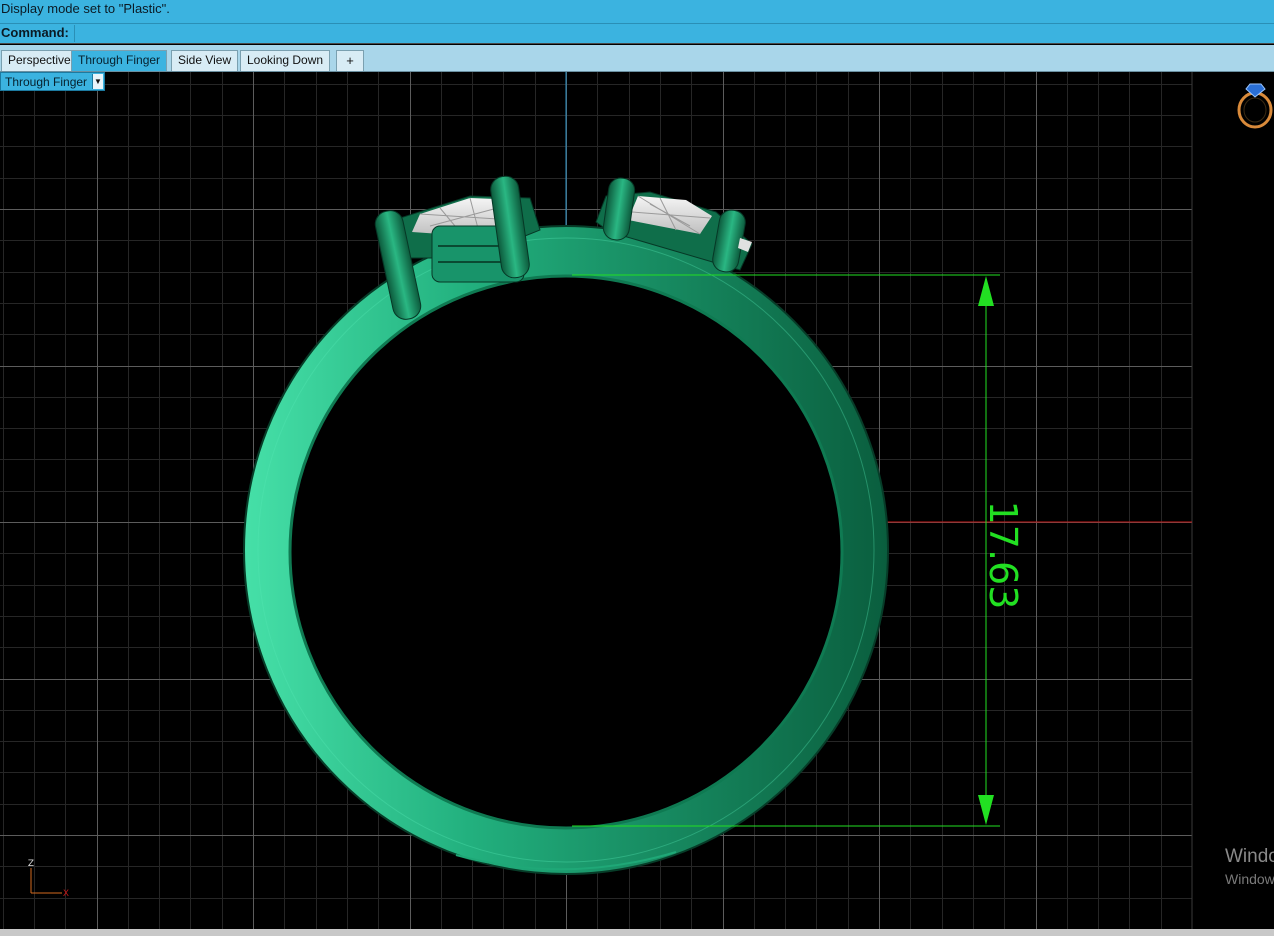 This screenshot has width=1274, height=936. I want to click on command-history: Display mode set to "Plastic"., so click(637, 12).